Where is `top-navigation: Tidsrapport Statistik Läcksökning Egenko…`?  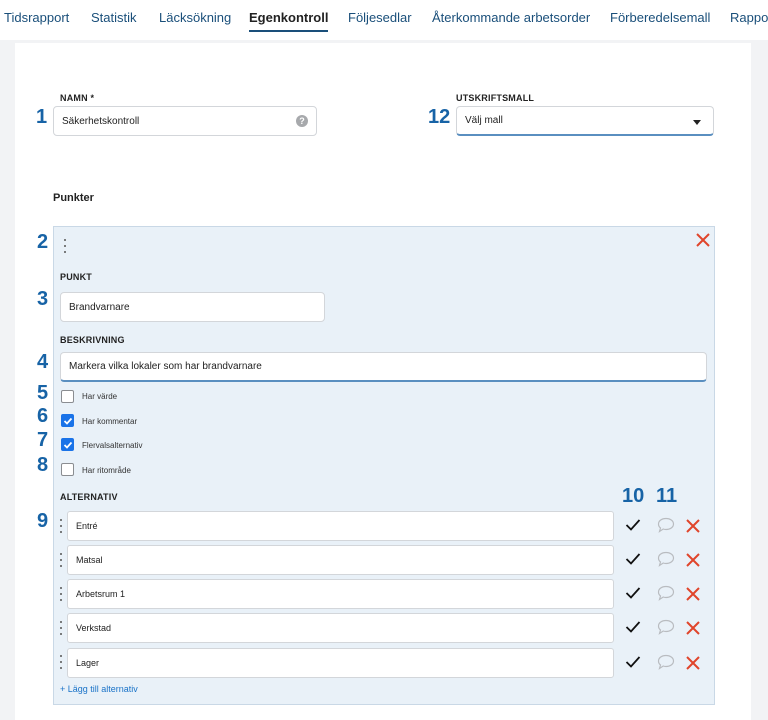 top-navigation: Tidsrapport Statistik Läcksökning Egenko… is located at coordinates (384, 20).